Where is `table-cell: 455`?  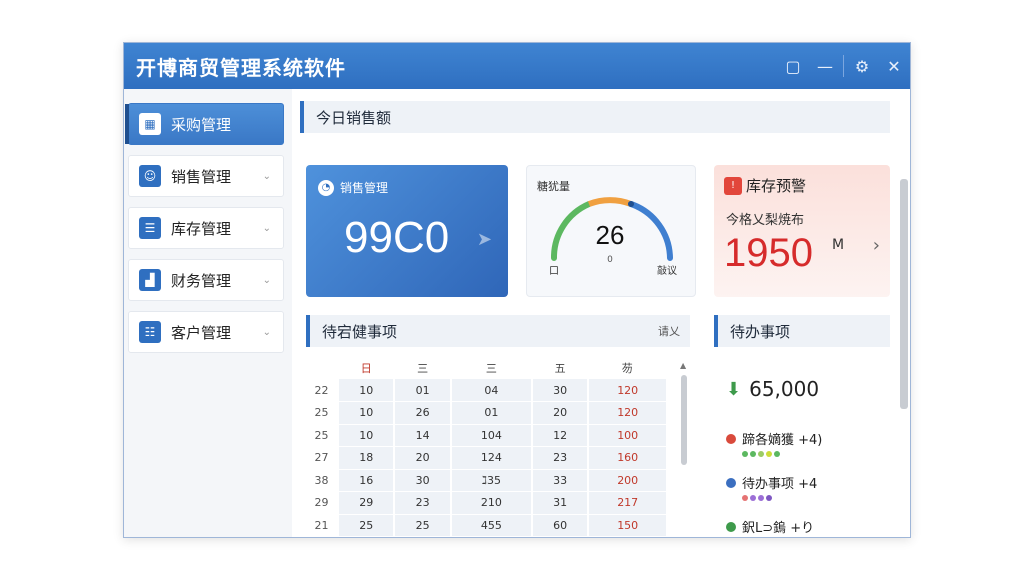
table-cell: 455 is located at coordinates (490, 525).